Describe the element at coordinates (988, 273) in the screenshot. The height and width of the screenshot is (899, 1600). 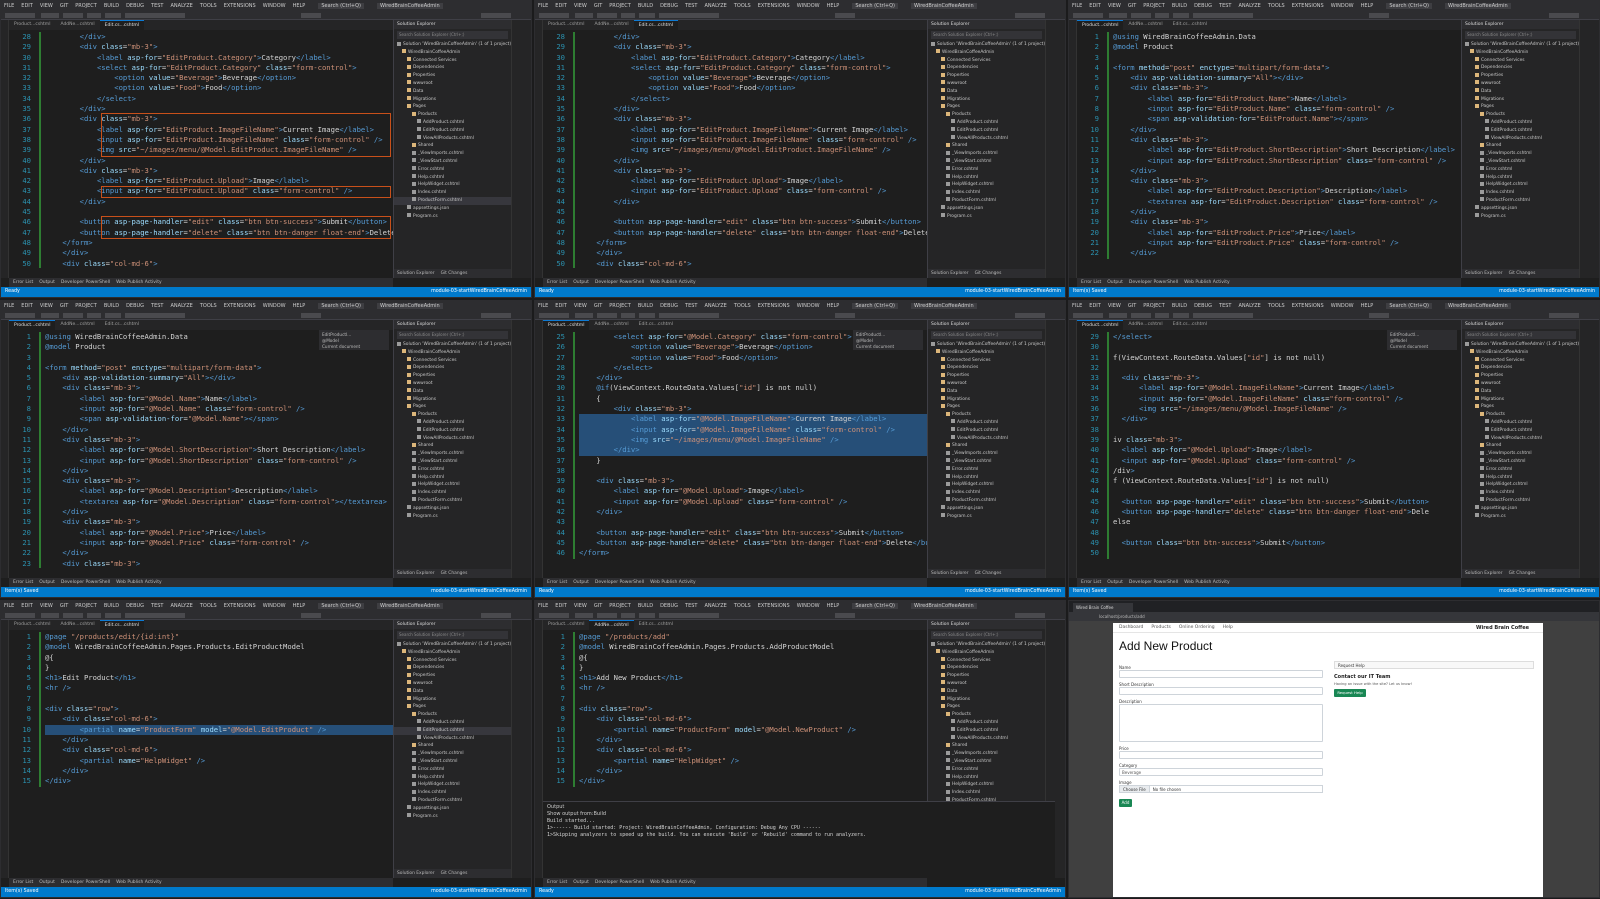
I see `solution-tab: Git Changes` at that location.